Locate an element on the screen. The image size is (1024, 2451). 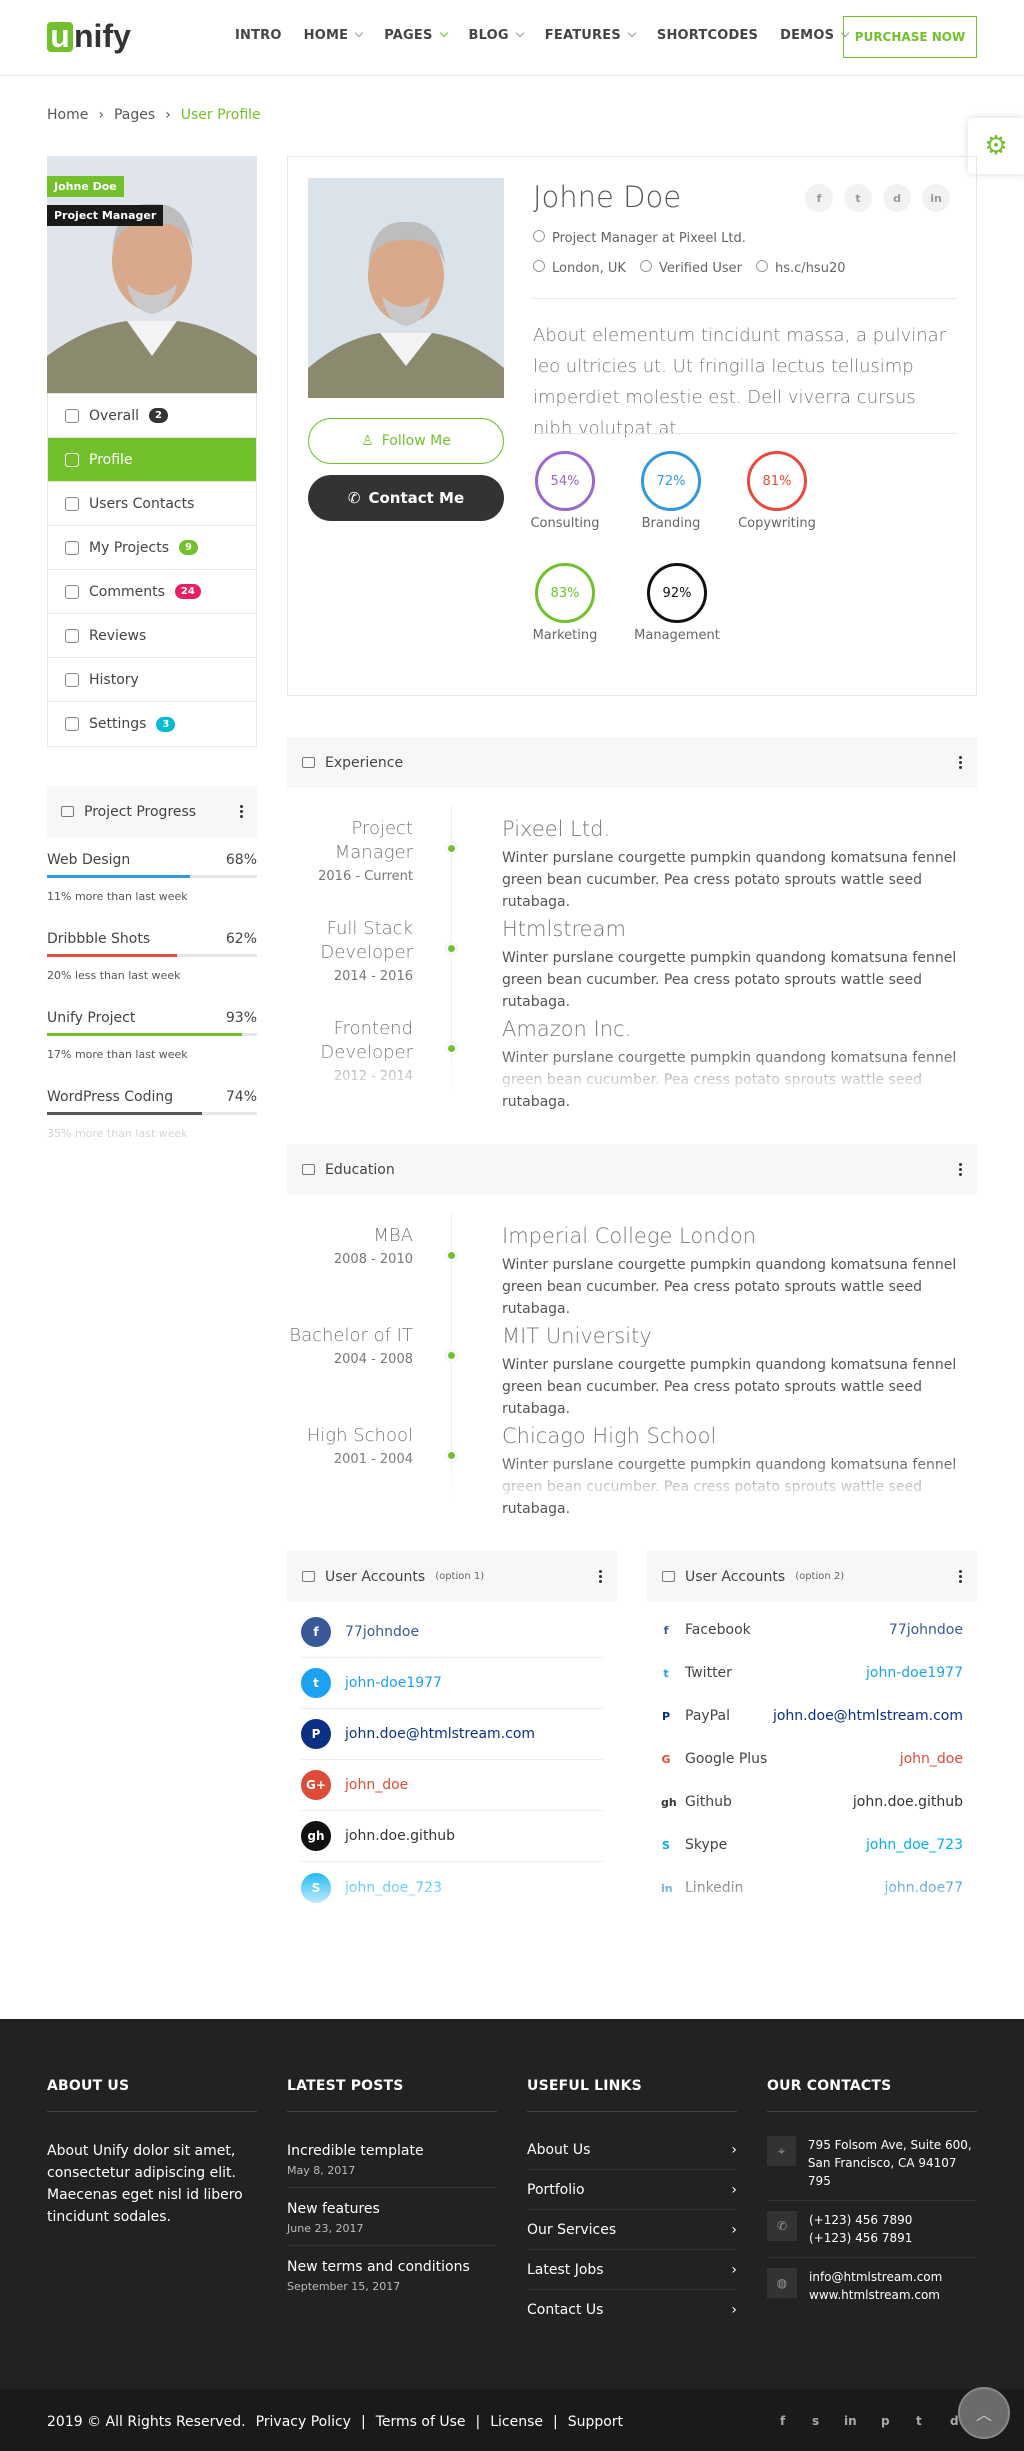
profile-link: hs.c/hsu20 is located at coordinates (800, 268).